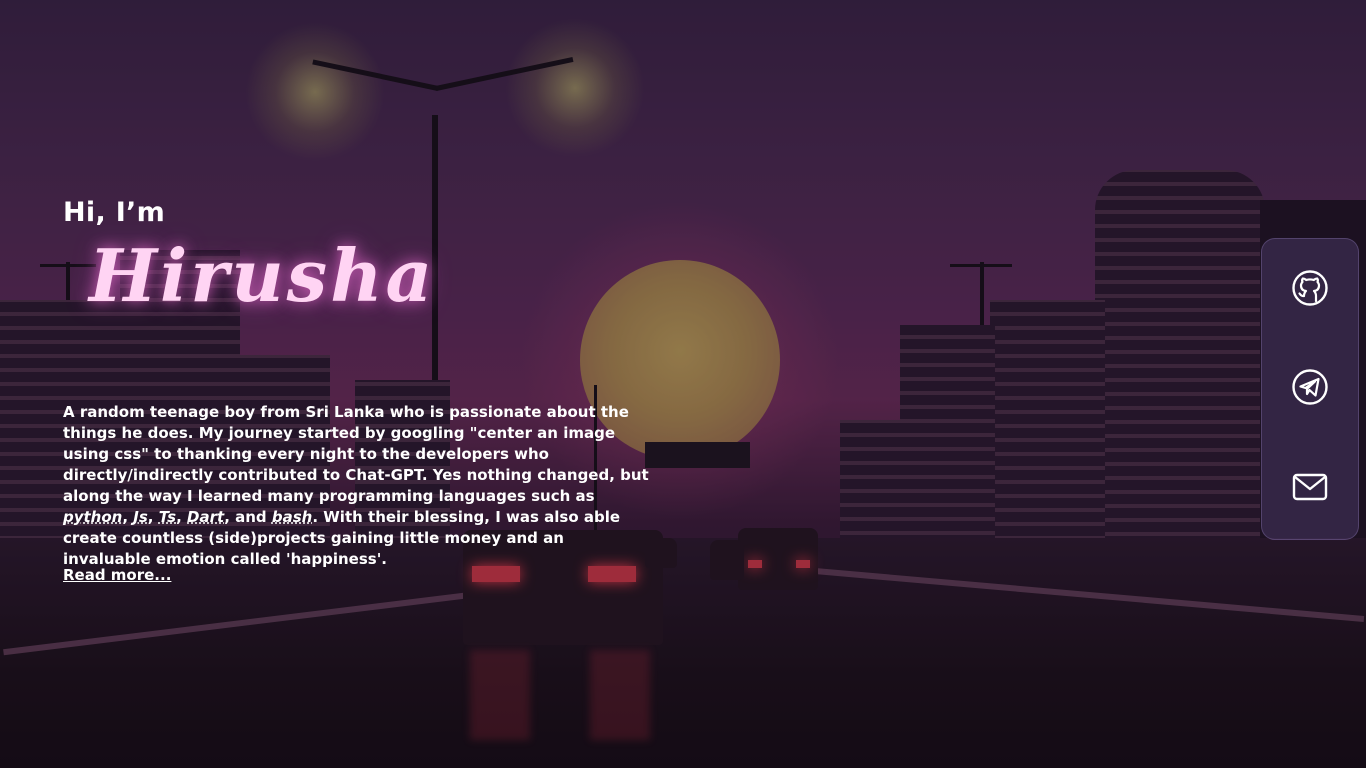  Describe the element at coordinates (292, 517) in the screenshot. I see `language-bash: bash` at that location.